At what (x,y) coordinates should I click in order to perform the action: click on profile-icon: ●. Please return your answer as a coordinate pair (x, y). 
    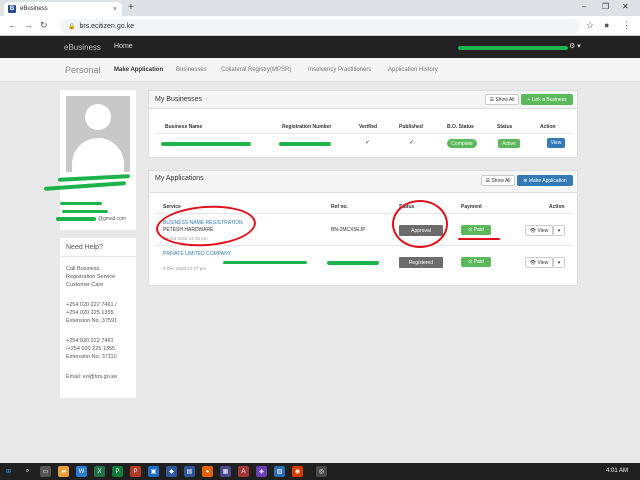
    Looking at the image, I should click on (606, 25).